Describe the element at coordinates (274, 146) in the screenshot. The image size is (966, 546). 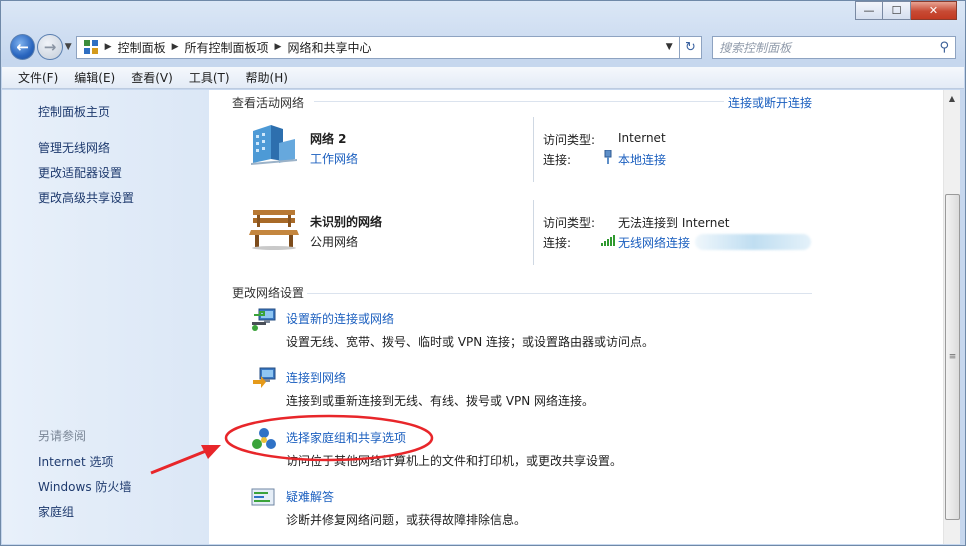
I see `work-network-icon` at that location.